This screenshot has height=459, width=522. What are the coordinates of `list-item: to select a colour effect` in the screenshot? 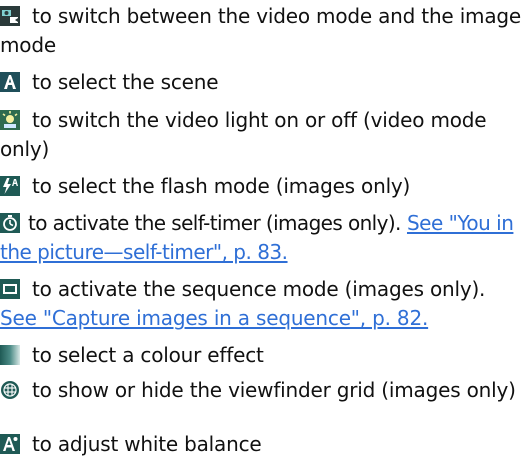 It's located at (261, 355).